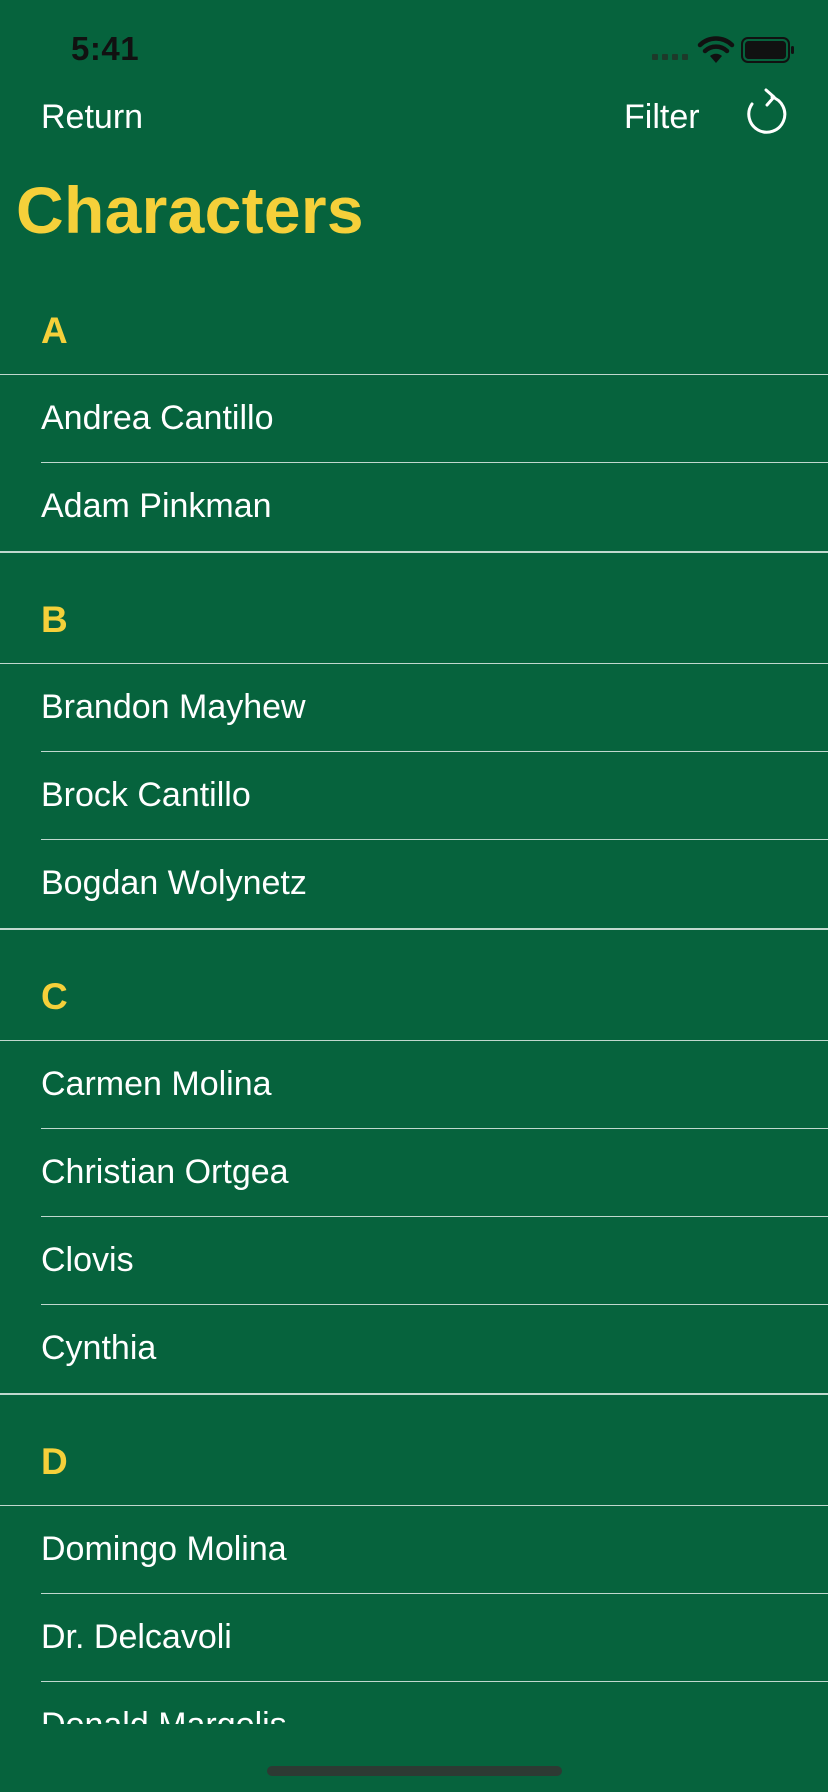 The width and height of the screenshot is (828, 1792). Describe the element at coordinates (414, 1449) in the screenshot. I see `section-header-d: D` at that location.